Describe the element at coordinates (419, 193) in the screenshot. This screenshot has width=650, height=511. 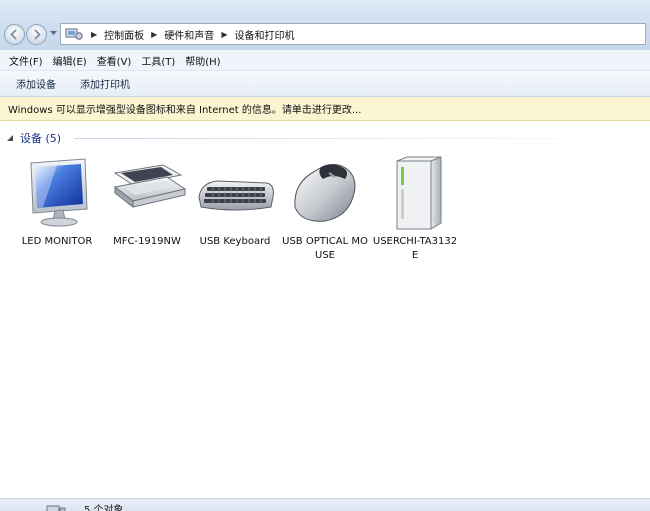
I see `computer-tower-icon` at that location.